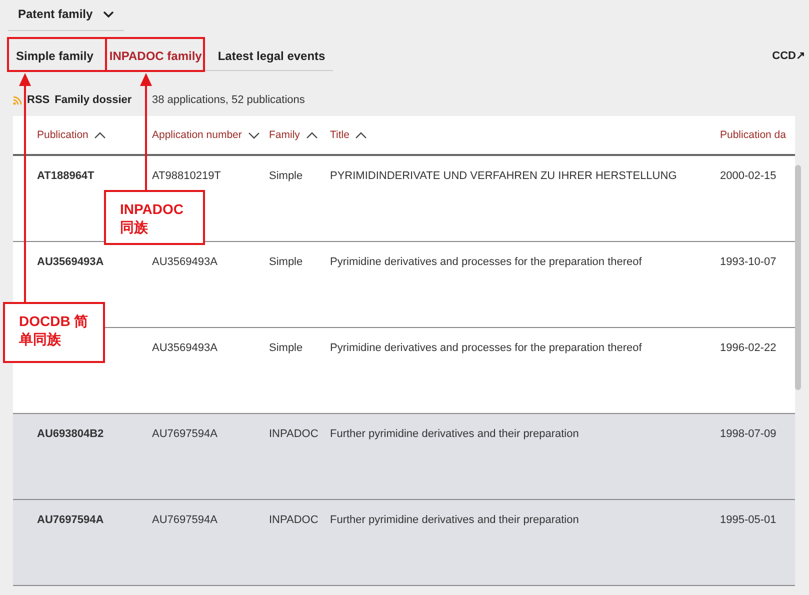  Describe the element at coordinates (503, 176) in the screenshot. I see `title-cell: PYRIMIDINDERIVATE UND VERFAHREN ZU IHRER HERSTELLUNG` at that location.